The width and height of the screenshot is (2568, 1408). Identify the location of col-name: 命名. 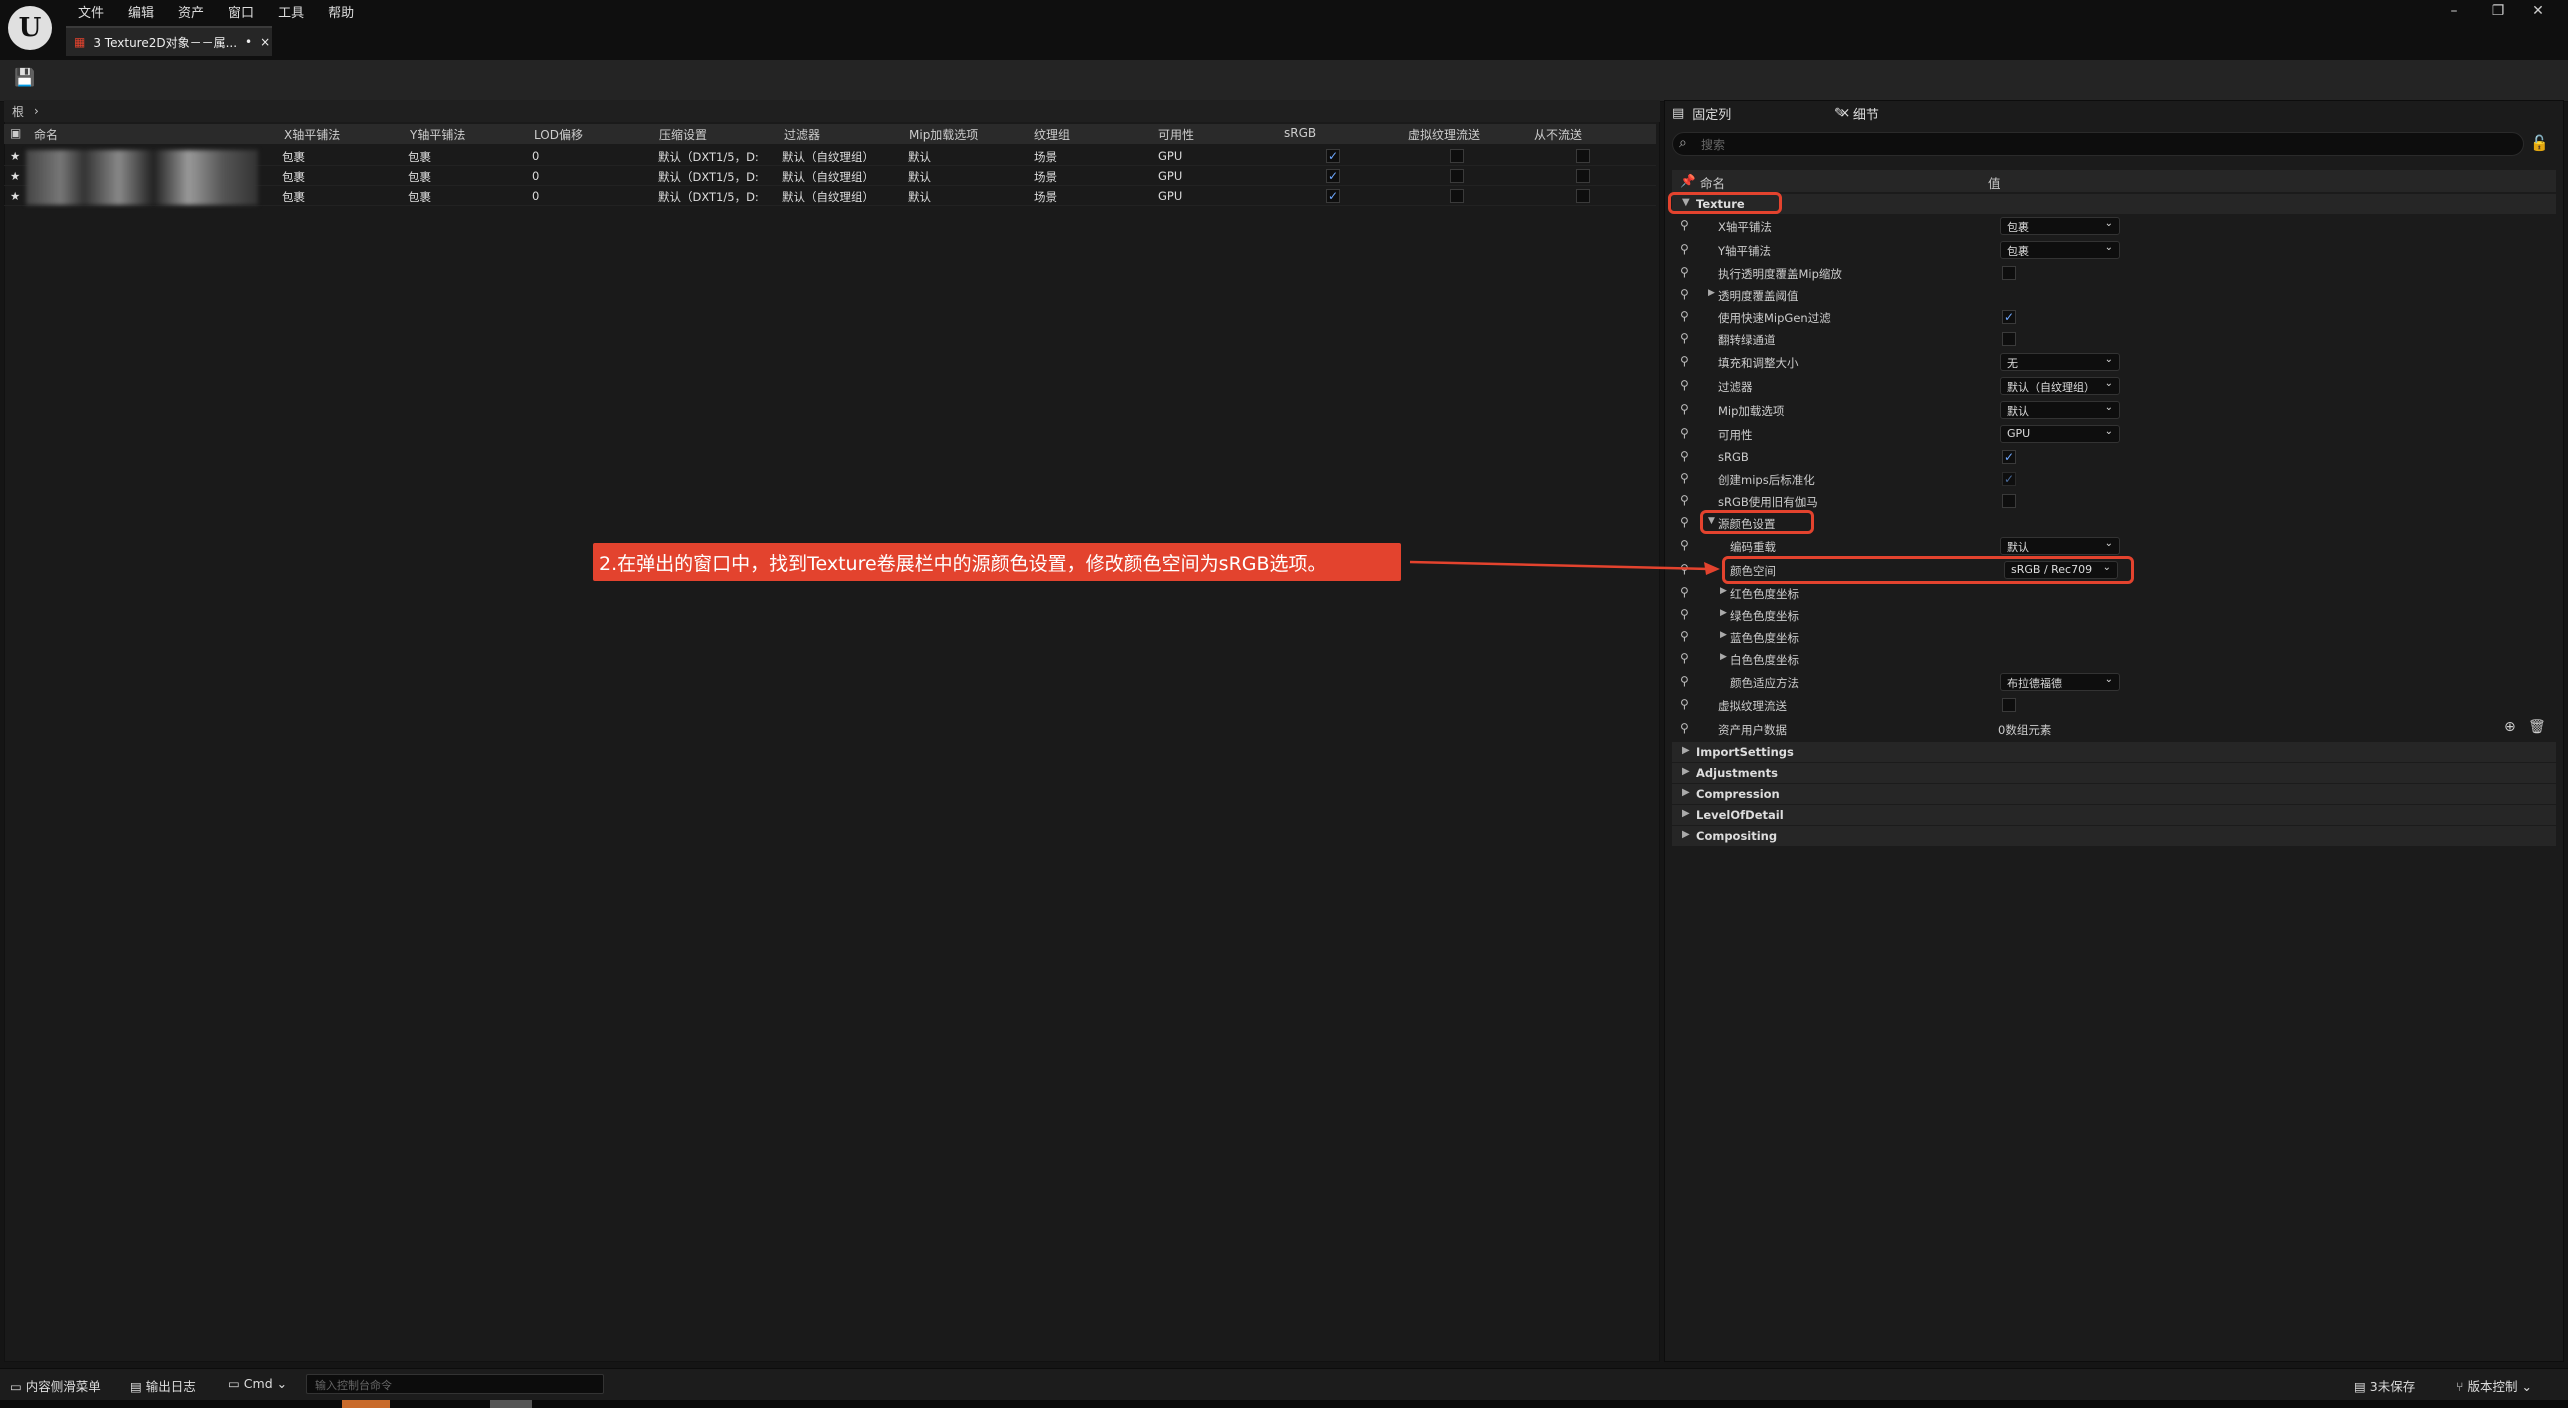
(46, 134).